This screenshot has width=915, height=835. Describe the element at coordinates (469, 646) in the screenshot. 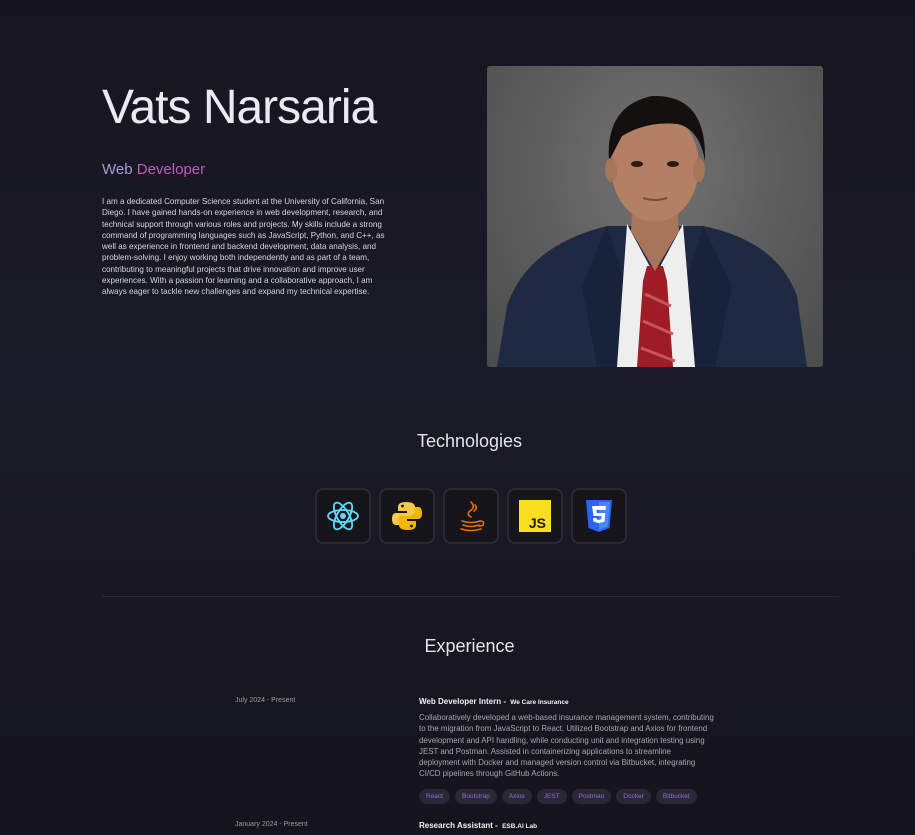

I see `experience-title: Experience` at that location.